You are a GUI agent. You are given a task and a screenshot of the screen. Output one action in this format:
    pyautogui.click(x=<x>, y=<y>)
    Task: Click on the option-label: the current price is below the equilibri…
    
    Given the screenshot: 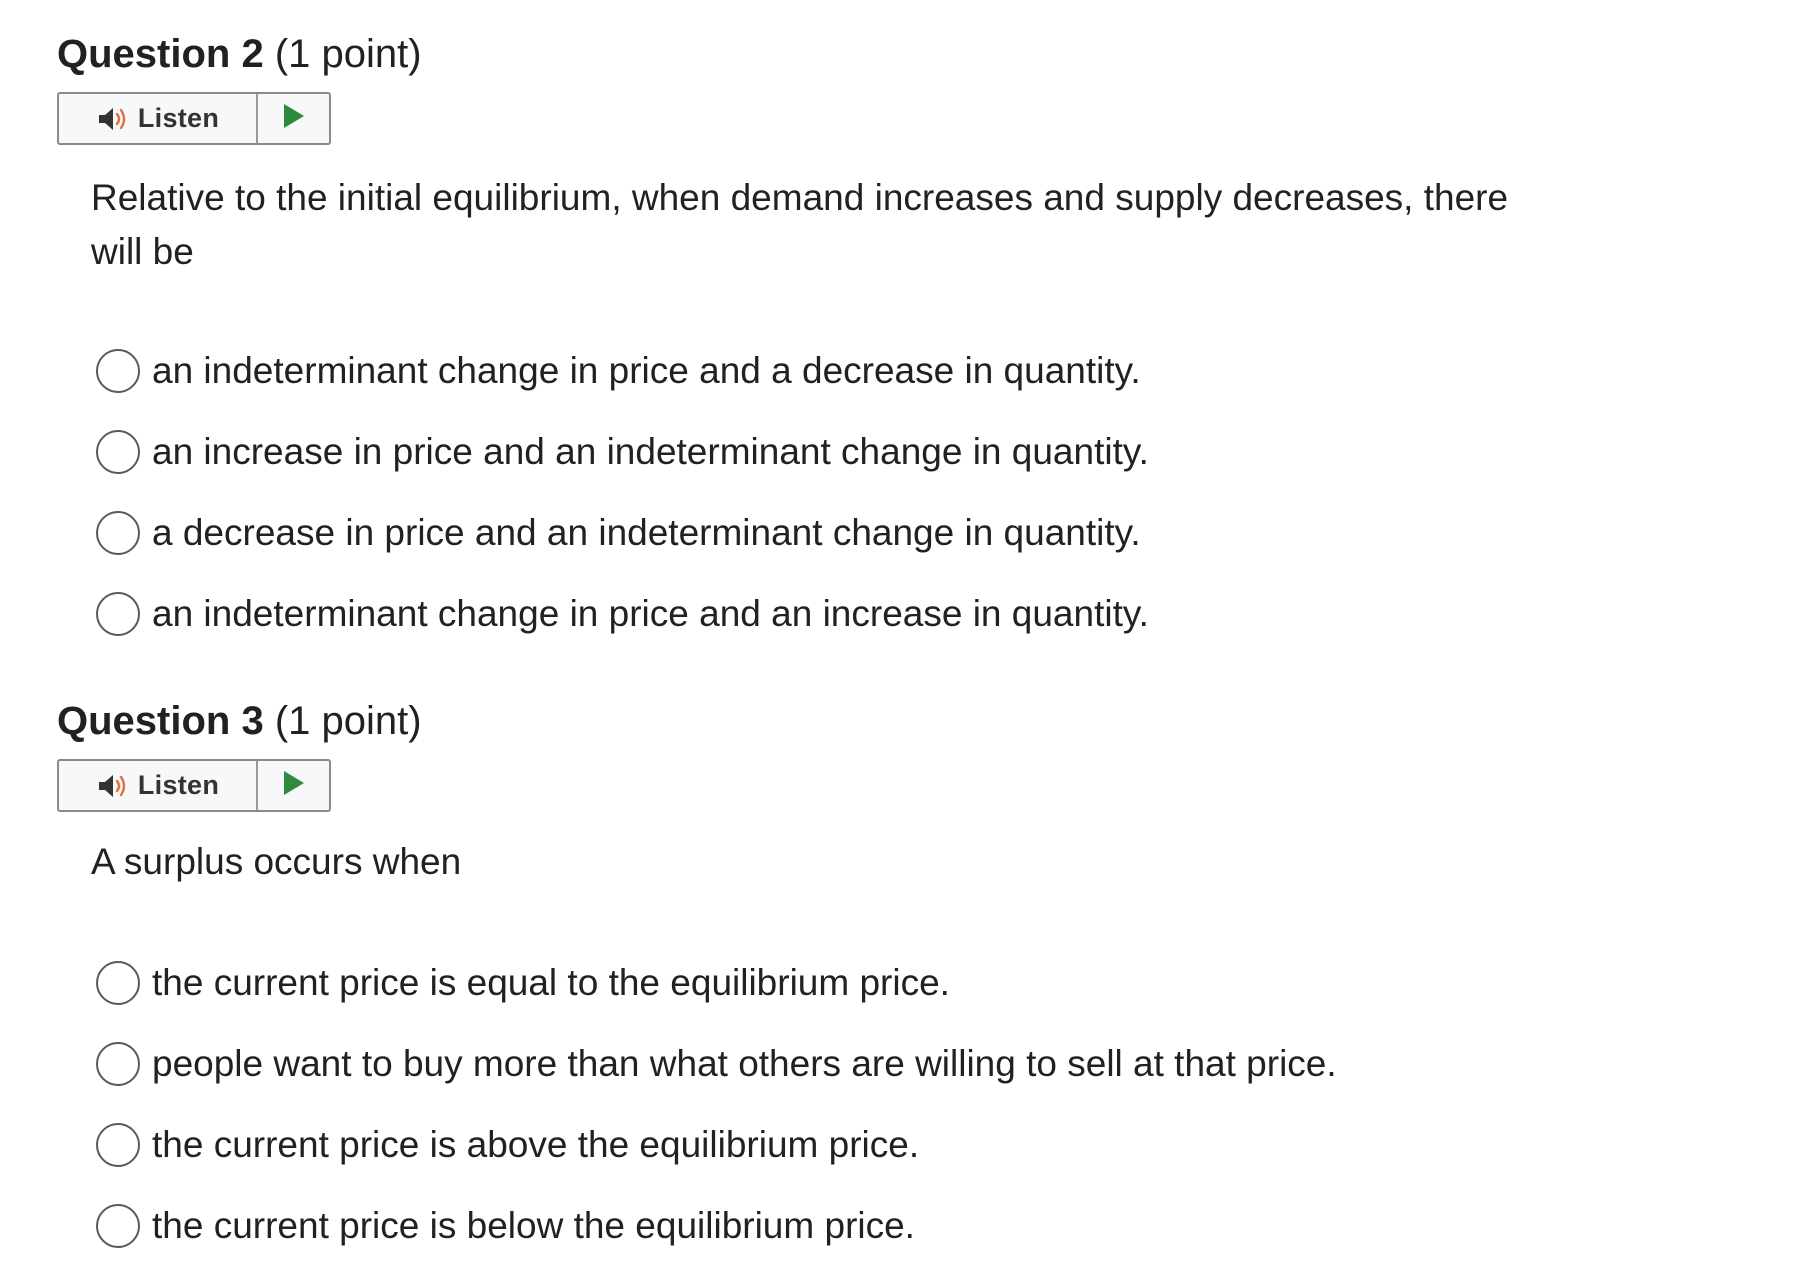 What is the action you would take?
    pyautogui.click(x=533, y=1226)
    